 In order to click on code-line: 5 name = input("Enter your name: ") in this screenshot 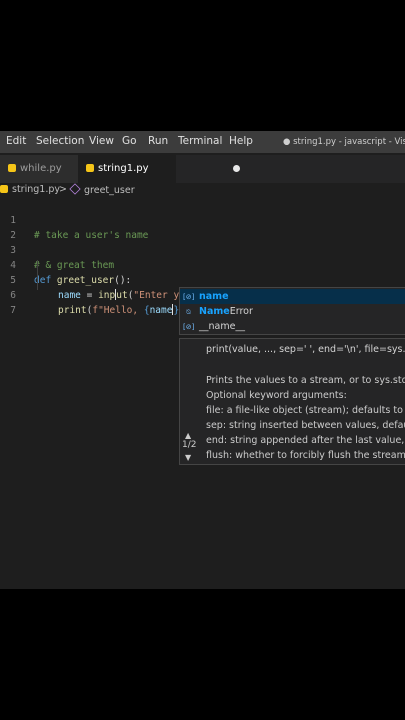, I will do `click(202, 279)`.